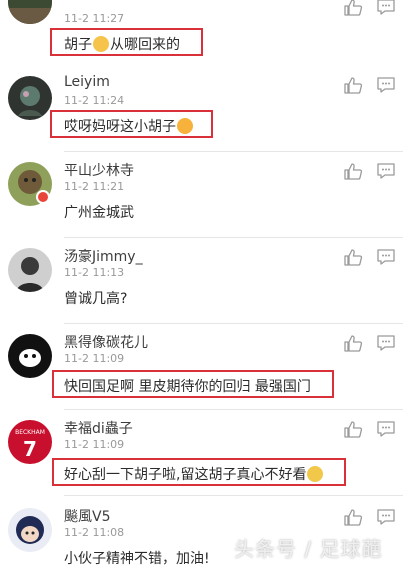  Describe the element at coordinates (98, 428) in the screenshot. I see `username: 幸福di蟲子` at that location.